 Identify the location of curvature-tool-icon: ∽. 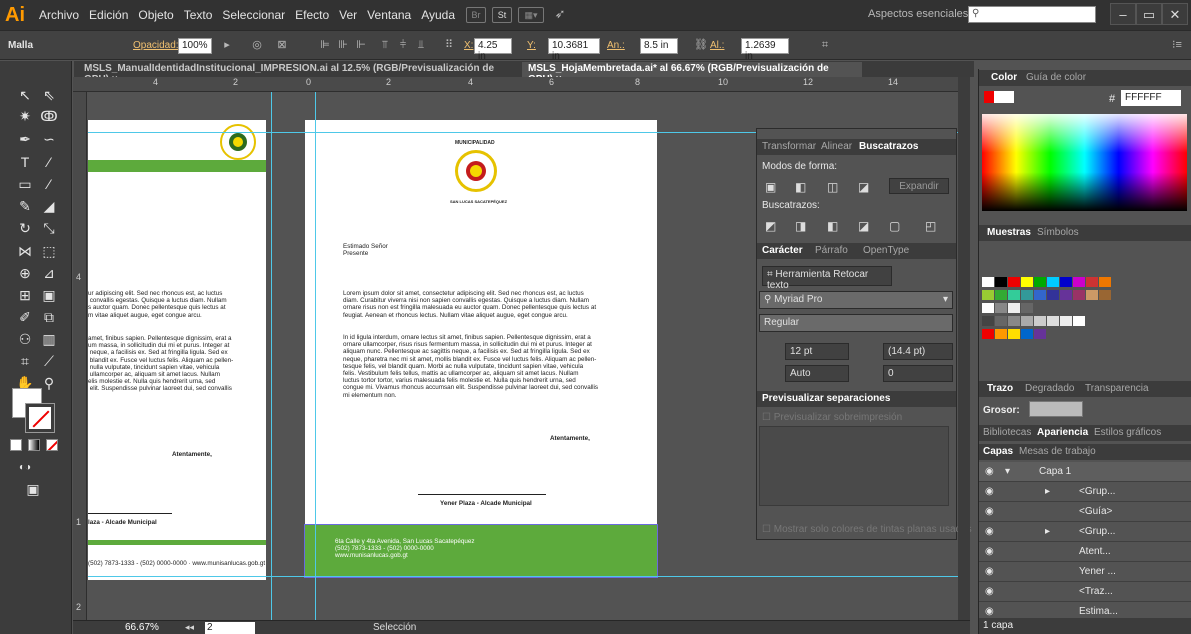
(49, 139).